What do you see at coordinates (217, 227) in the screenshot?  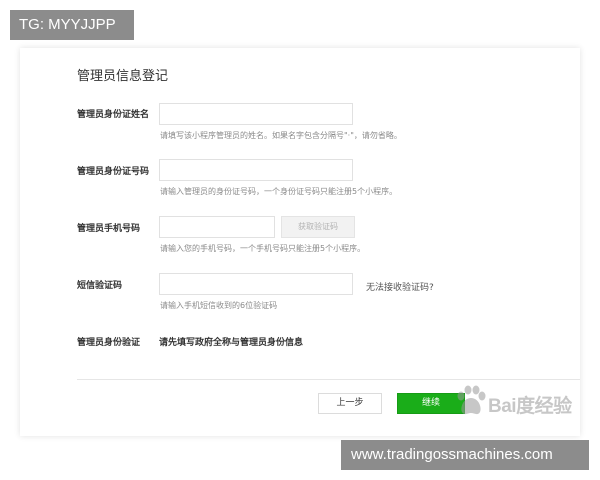 I see `admin-phone-input` at bounding box center [217, 227].